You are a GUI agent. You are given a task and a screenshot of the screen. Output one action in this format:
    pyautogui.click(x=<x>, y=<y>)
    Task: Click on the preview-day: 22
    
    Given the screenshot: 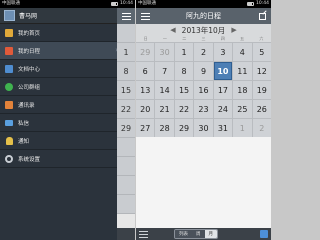 What is the action you would take?
    pyautogui.click(x=126, y=109)
    